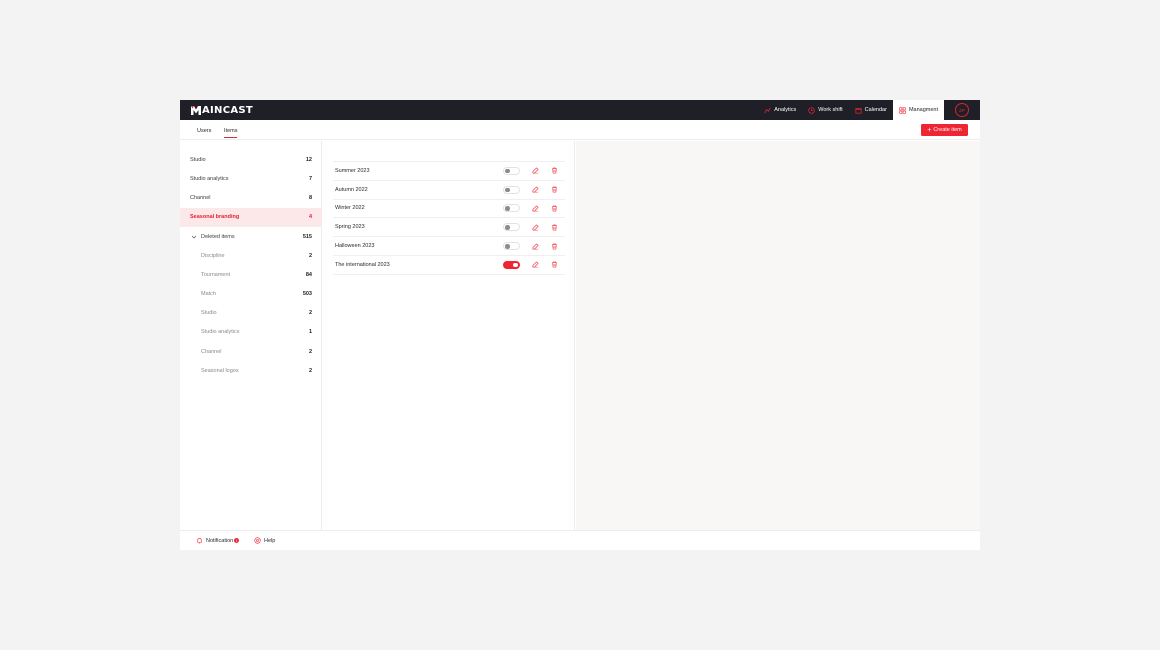 The width and height of the screenshot is (1160, 650). What do you see at coordinates (228, 110) in the screenshot?
I see `logo-text: AINCAST` at bounding box center [228, 110].